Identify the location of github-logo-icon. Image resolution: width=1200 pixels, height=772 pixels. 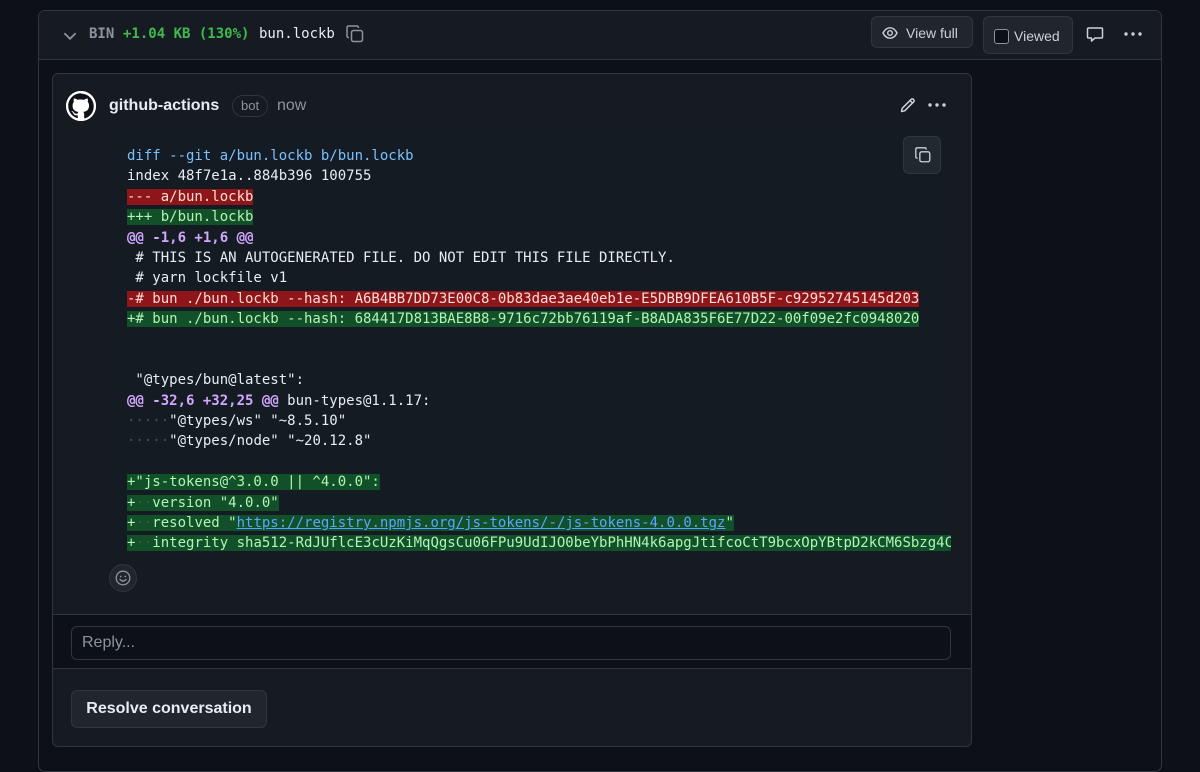
(81, 106).